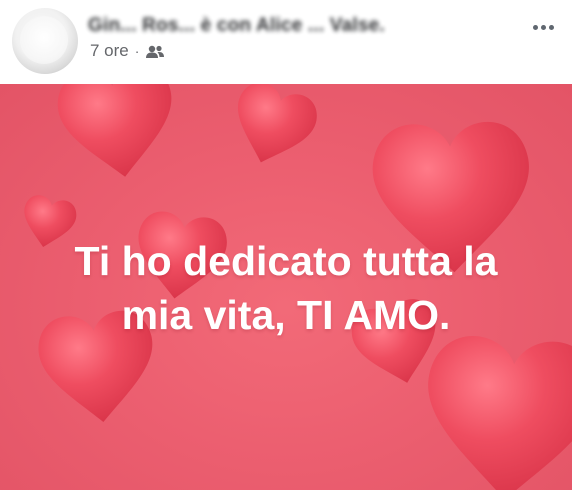 The image size is (572, 496). I want to click on post-footer-edge, so click(286, 493).